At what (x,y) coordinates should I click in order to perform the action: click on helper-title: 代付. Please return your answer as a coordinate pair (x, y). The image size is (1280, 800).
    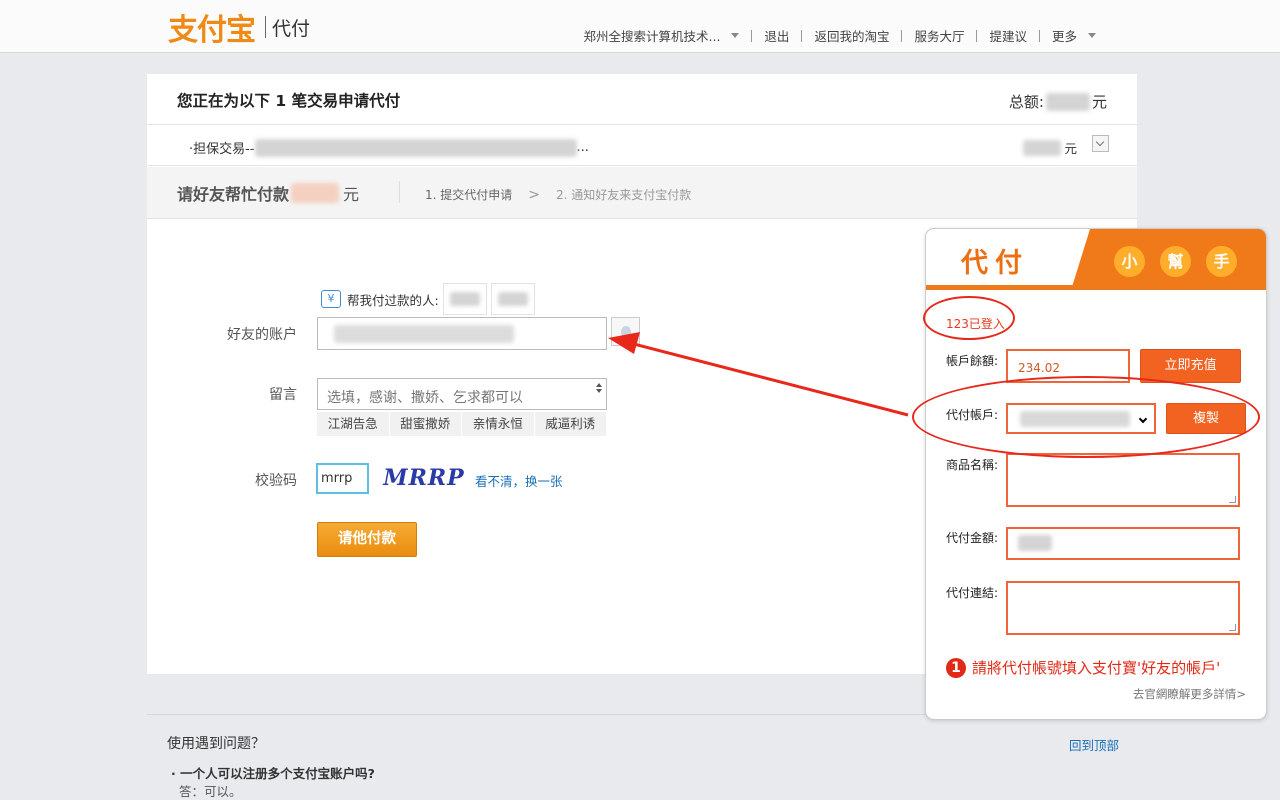
    Looking at the image, I should click on (995, 263).